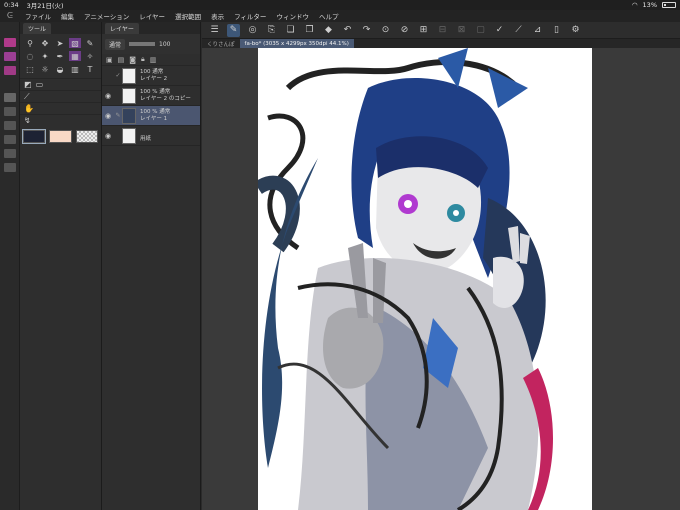 The image size is (680, 510). Describe the element at coordinates (252, 30) in the screenshot. I see `gallery-icon: ◎` at that location.